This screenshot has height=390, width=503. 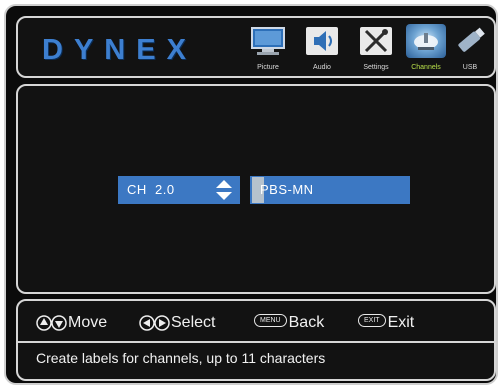 What do you see at coordinates (270, 321) in the screenshot?
I see `menu-key-badge: MENU` at bounding box center [270, 321].